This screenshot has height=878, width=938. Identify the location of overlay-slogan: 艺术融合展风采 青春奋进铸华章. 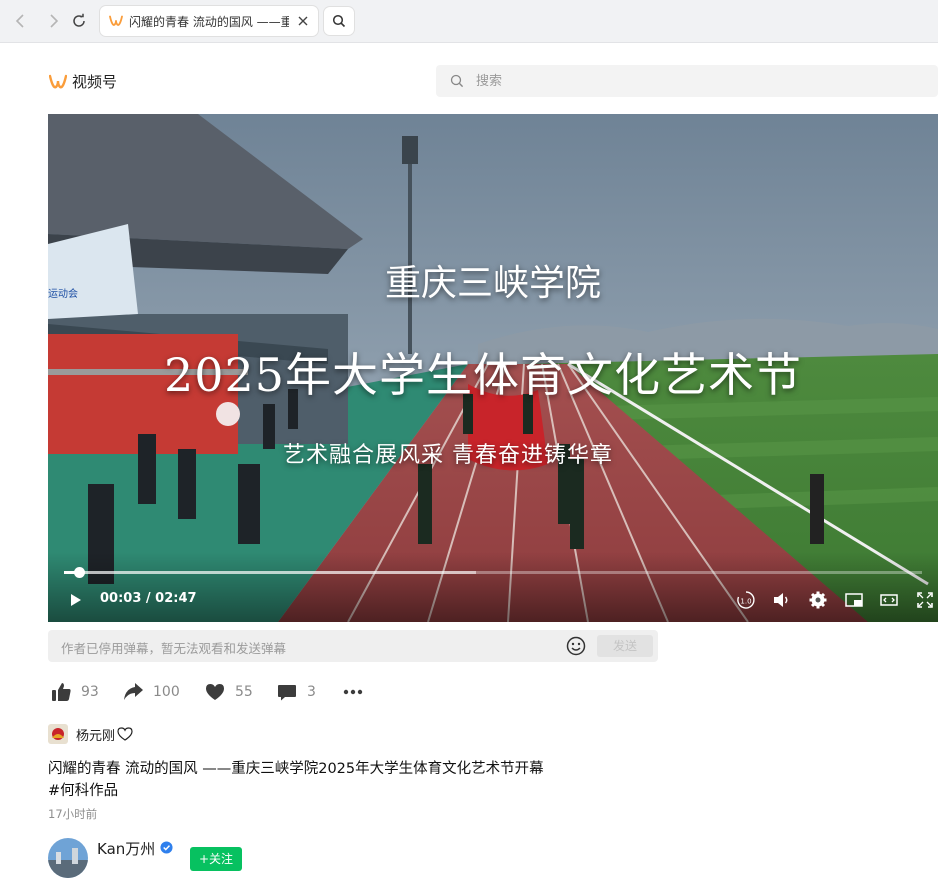
(448, 455).